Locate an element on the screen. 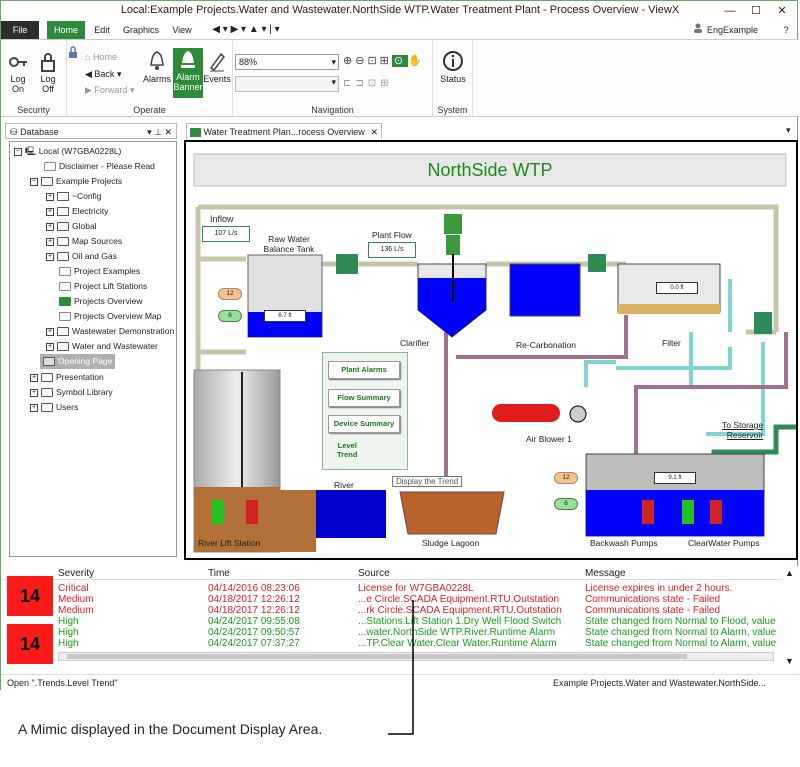  pan-zoom-icon: ⊙ is located at coordinates (400, 61).